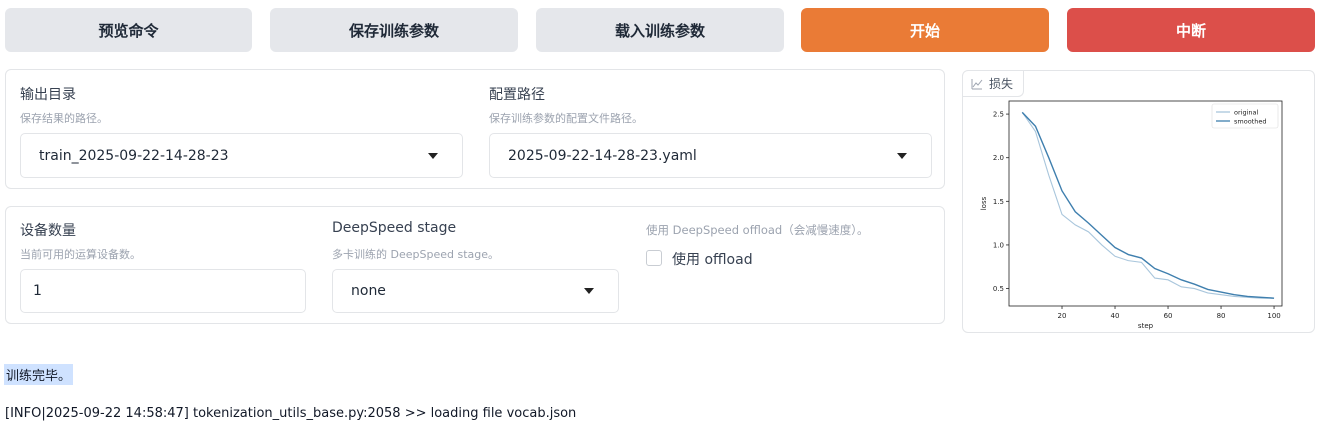 This screenshot has height=430, width=1324. Describe the element at coordinates (925, 30) in the screenshot. I see `start-button: 开始` at that location.